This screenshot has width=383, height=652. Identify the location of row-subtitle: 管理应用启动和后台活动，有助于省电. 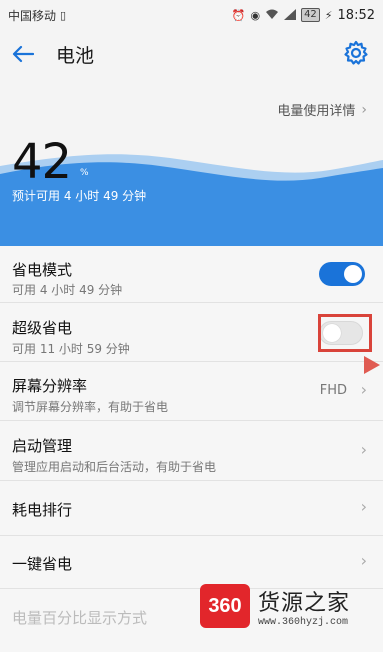
(114, 467).